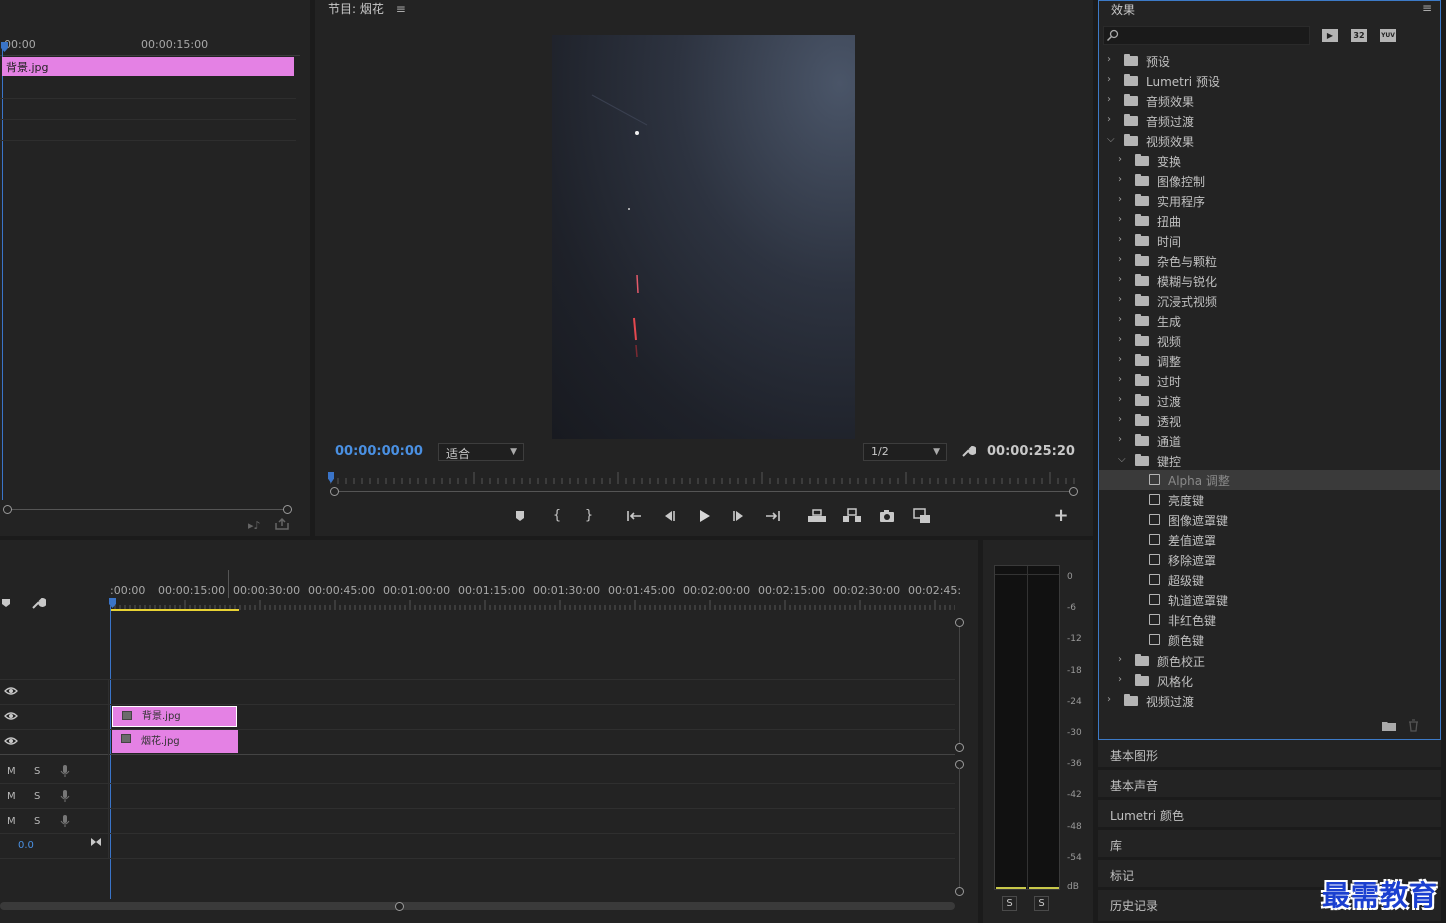 The height and width of the screenshot is (923, 1446). I want to click on effects-title: 效果, so click(1123, 9).